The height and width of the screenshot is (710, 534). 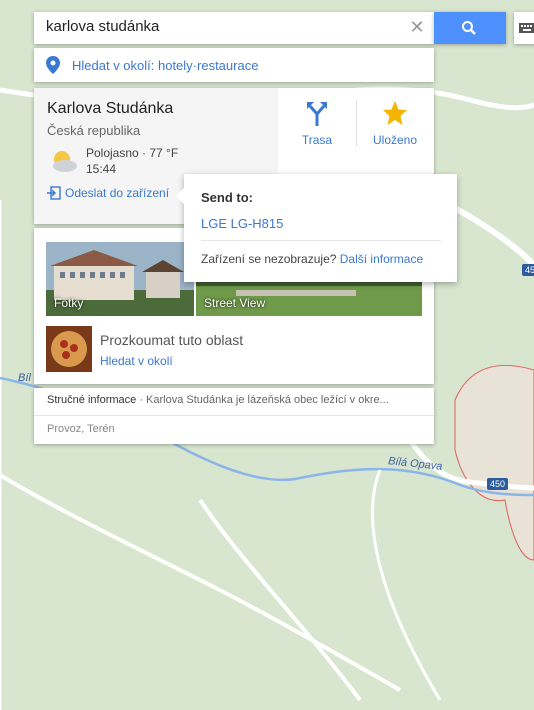 I want to click on partly-cloudy-icon, so click(x=65, y=161).